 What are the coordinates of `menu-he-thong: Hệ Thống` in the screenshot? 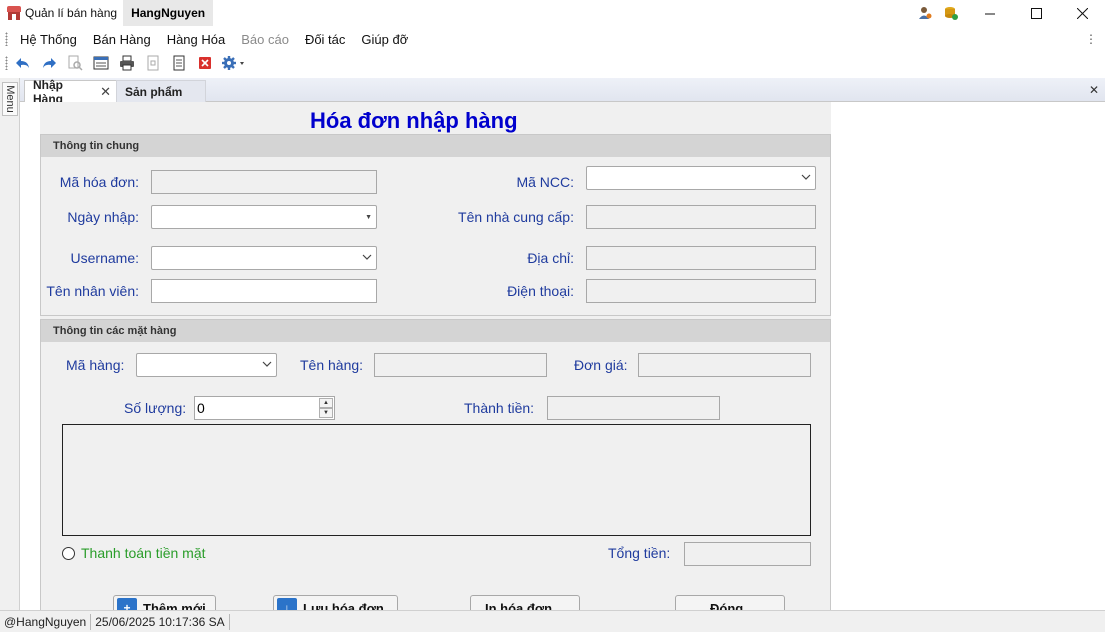 It's located at (48, 39).